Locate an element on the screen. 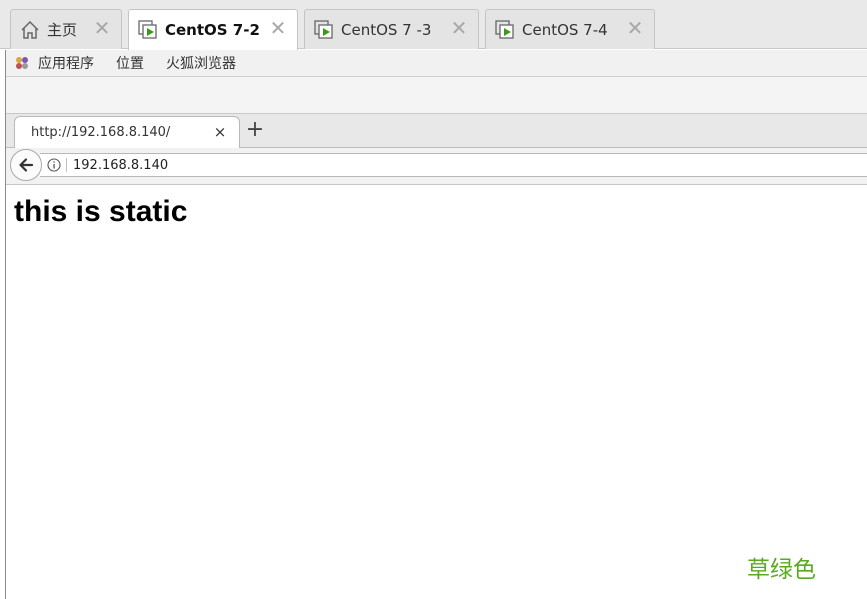 The width and height of the screenshot is (867, 599). places-menu: 位置 is located at coordinates (130, 63).